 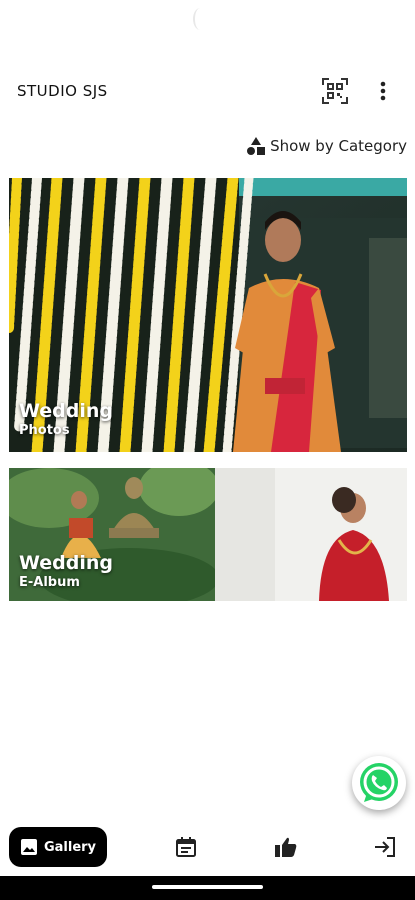 I want to click on wedding-ealbum-card: Wedding E-Album, so click(x=208, y=534).